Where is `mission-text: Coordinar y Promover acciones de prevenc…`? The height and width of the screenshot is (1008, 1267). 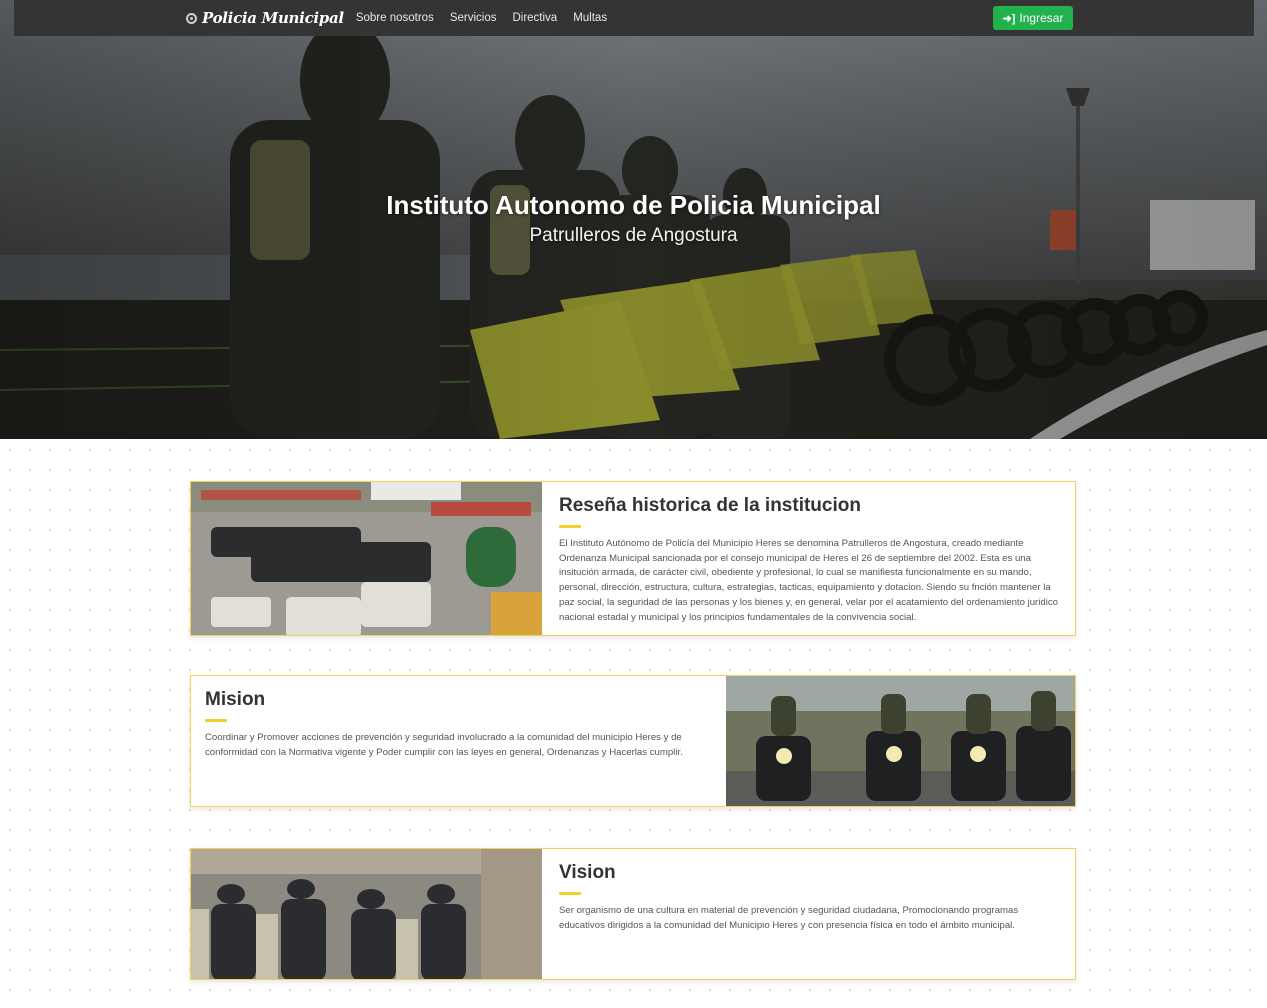 mission-text: Coordinar y Promover acciones de prevenc… is located at coordinates (444, 745).